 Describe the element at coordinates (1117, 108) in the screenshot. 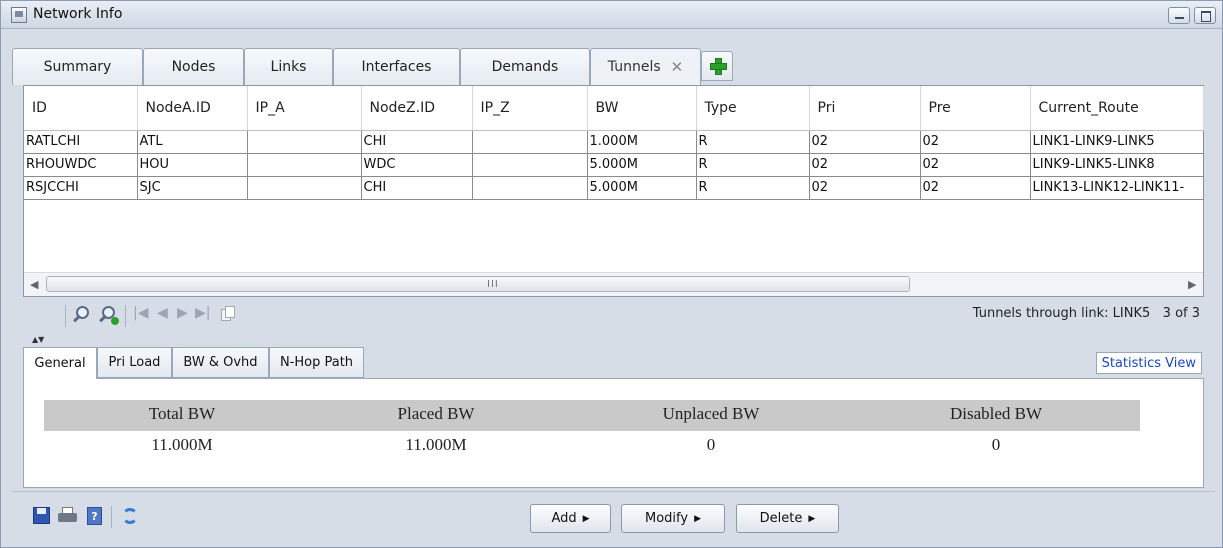

I see `column-header: Current_Route` at that location.